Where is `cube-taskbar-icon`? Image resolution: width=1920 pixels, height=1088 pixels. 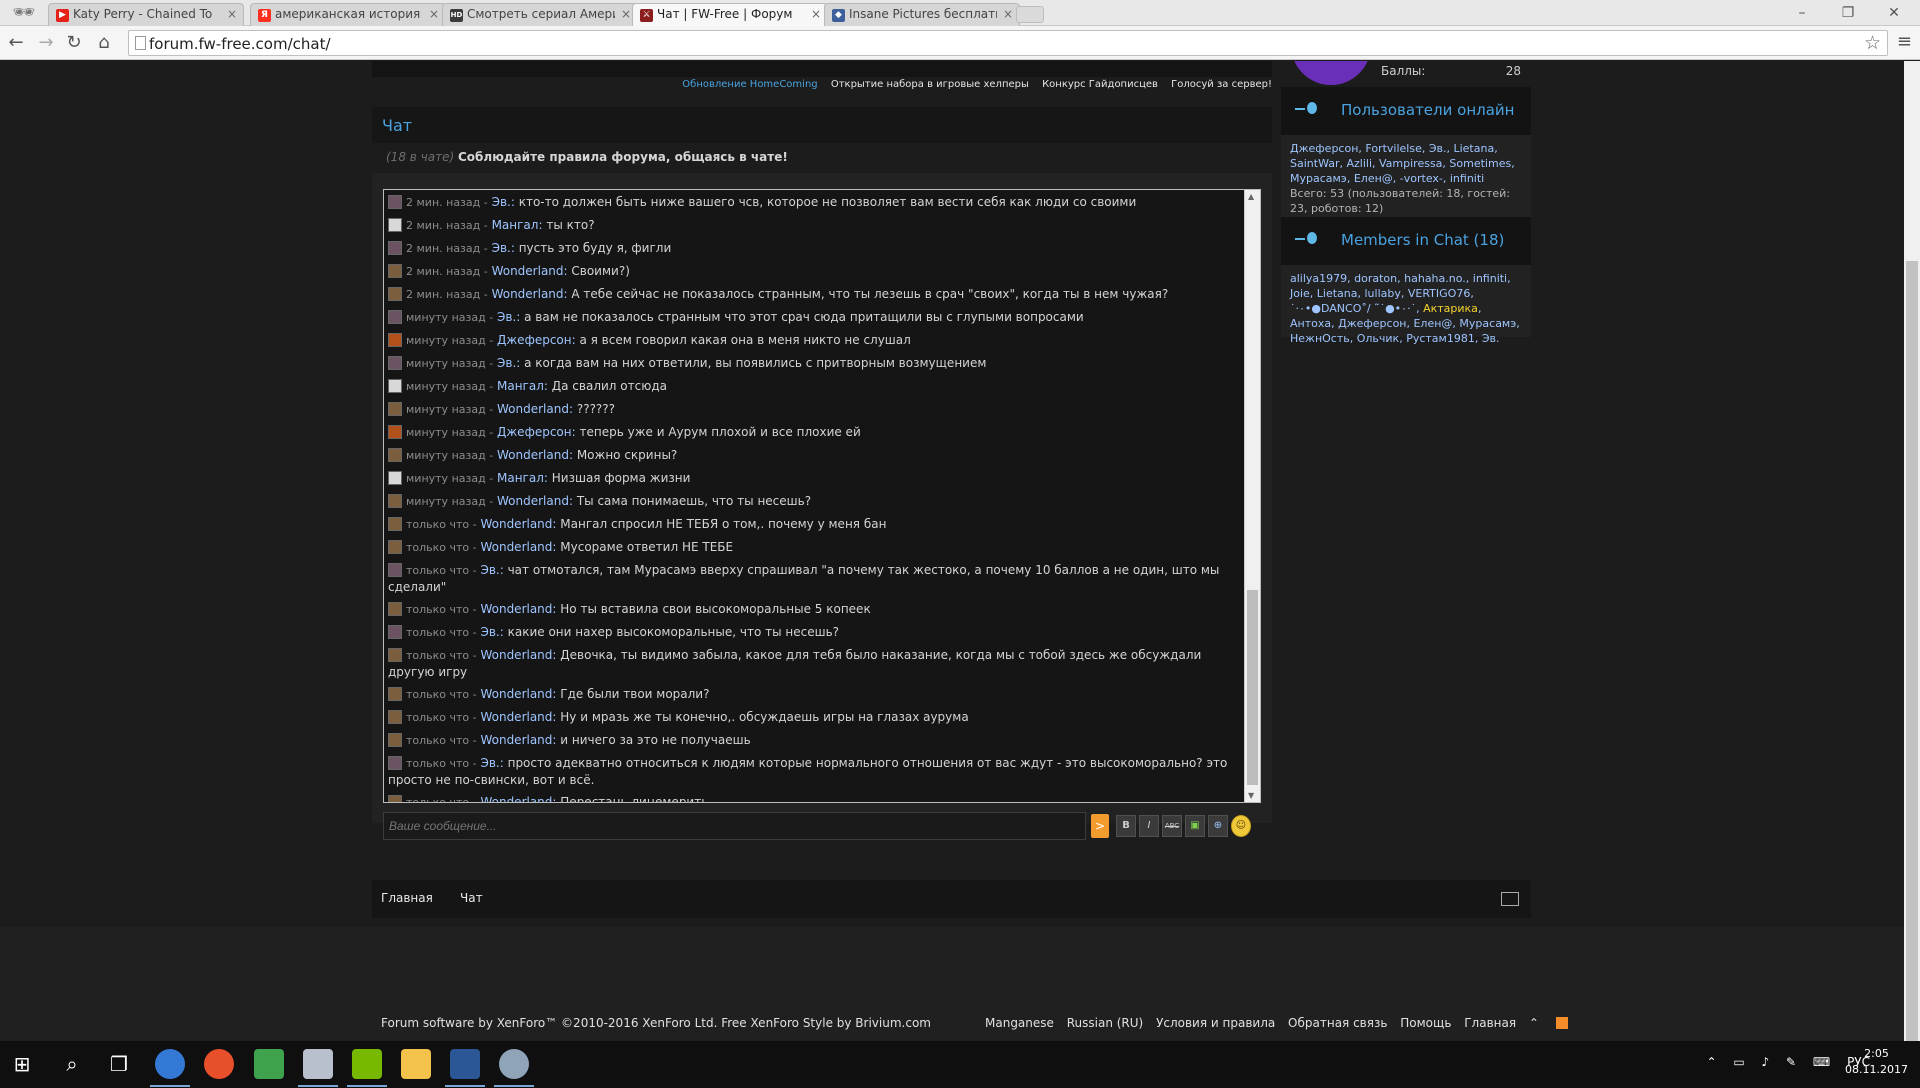
cube-taskbar-icon is located at coordinates (269, 1064).